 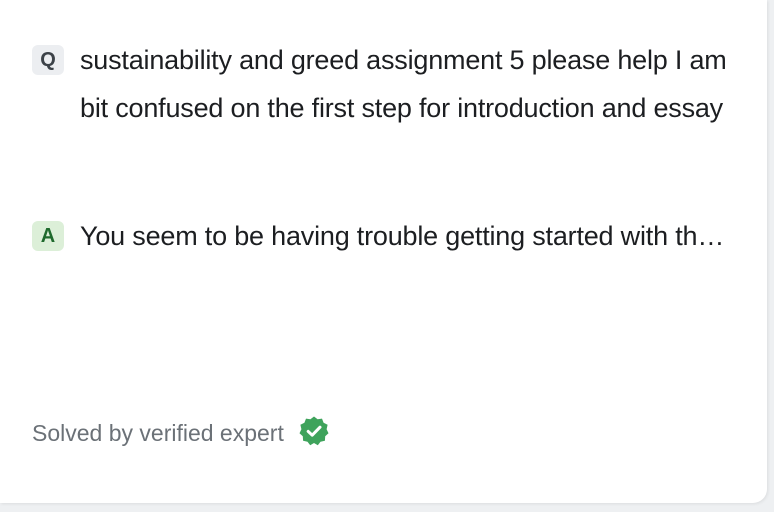 I want to click on solved-by-label: Solved by verified expert, so click(x=158, y=433).